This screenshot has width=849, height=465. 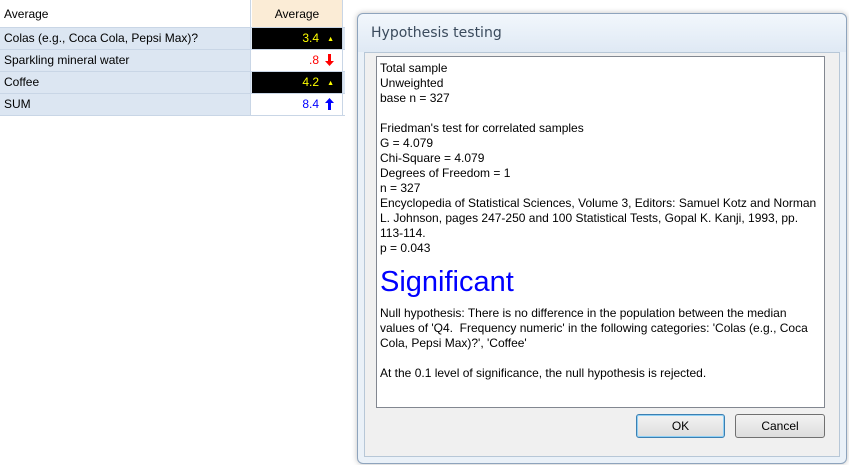 What do you see at coordinates (445, 173) in the screenshot?
I see `text-line: Degrees of Freedom = 1` at bounding box center [445, 173].